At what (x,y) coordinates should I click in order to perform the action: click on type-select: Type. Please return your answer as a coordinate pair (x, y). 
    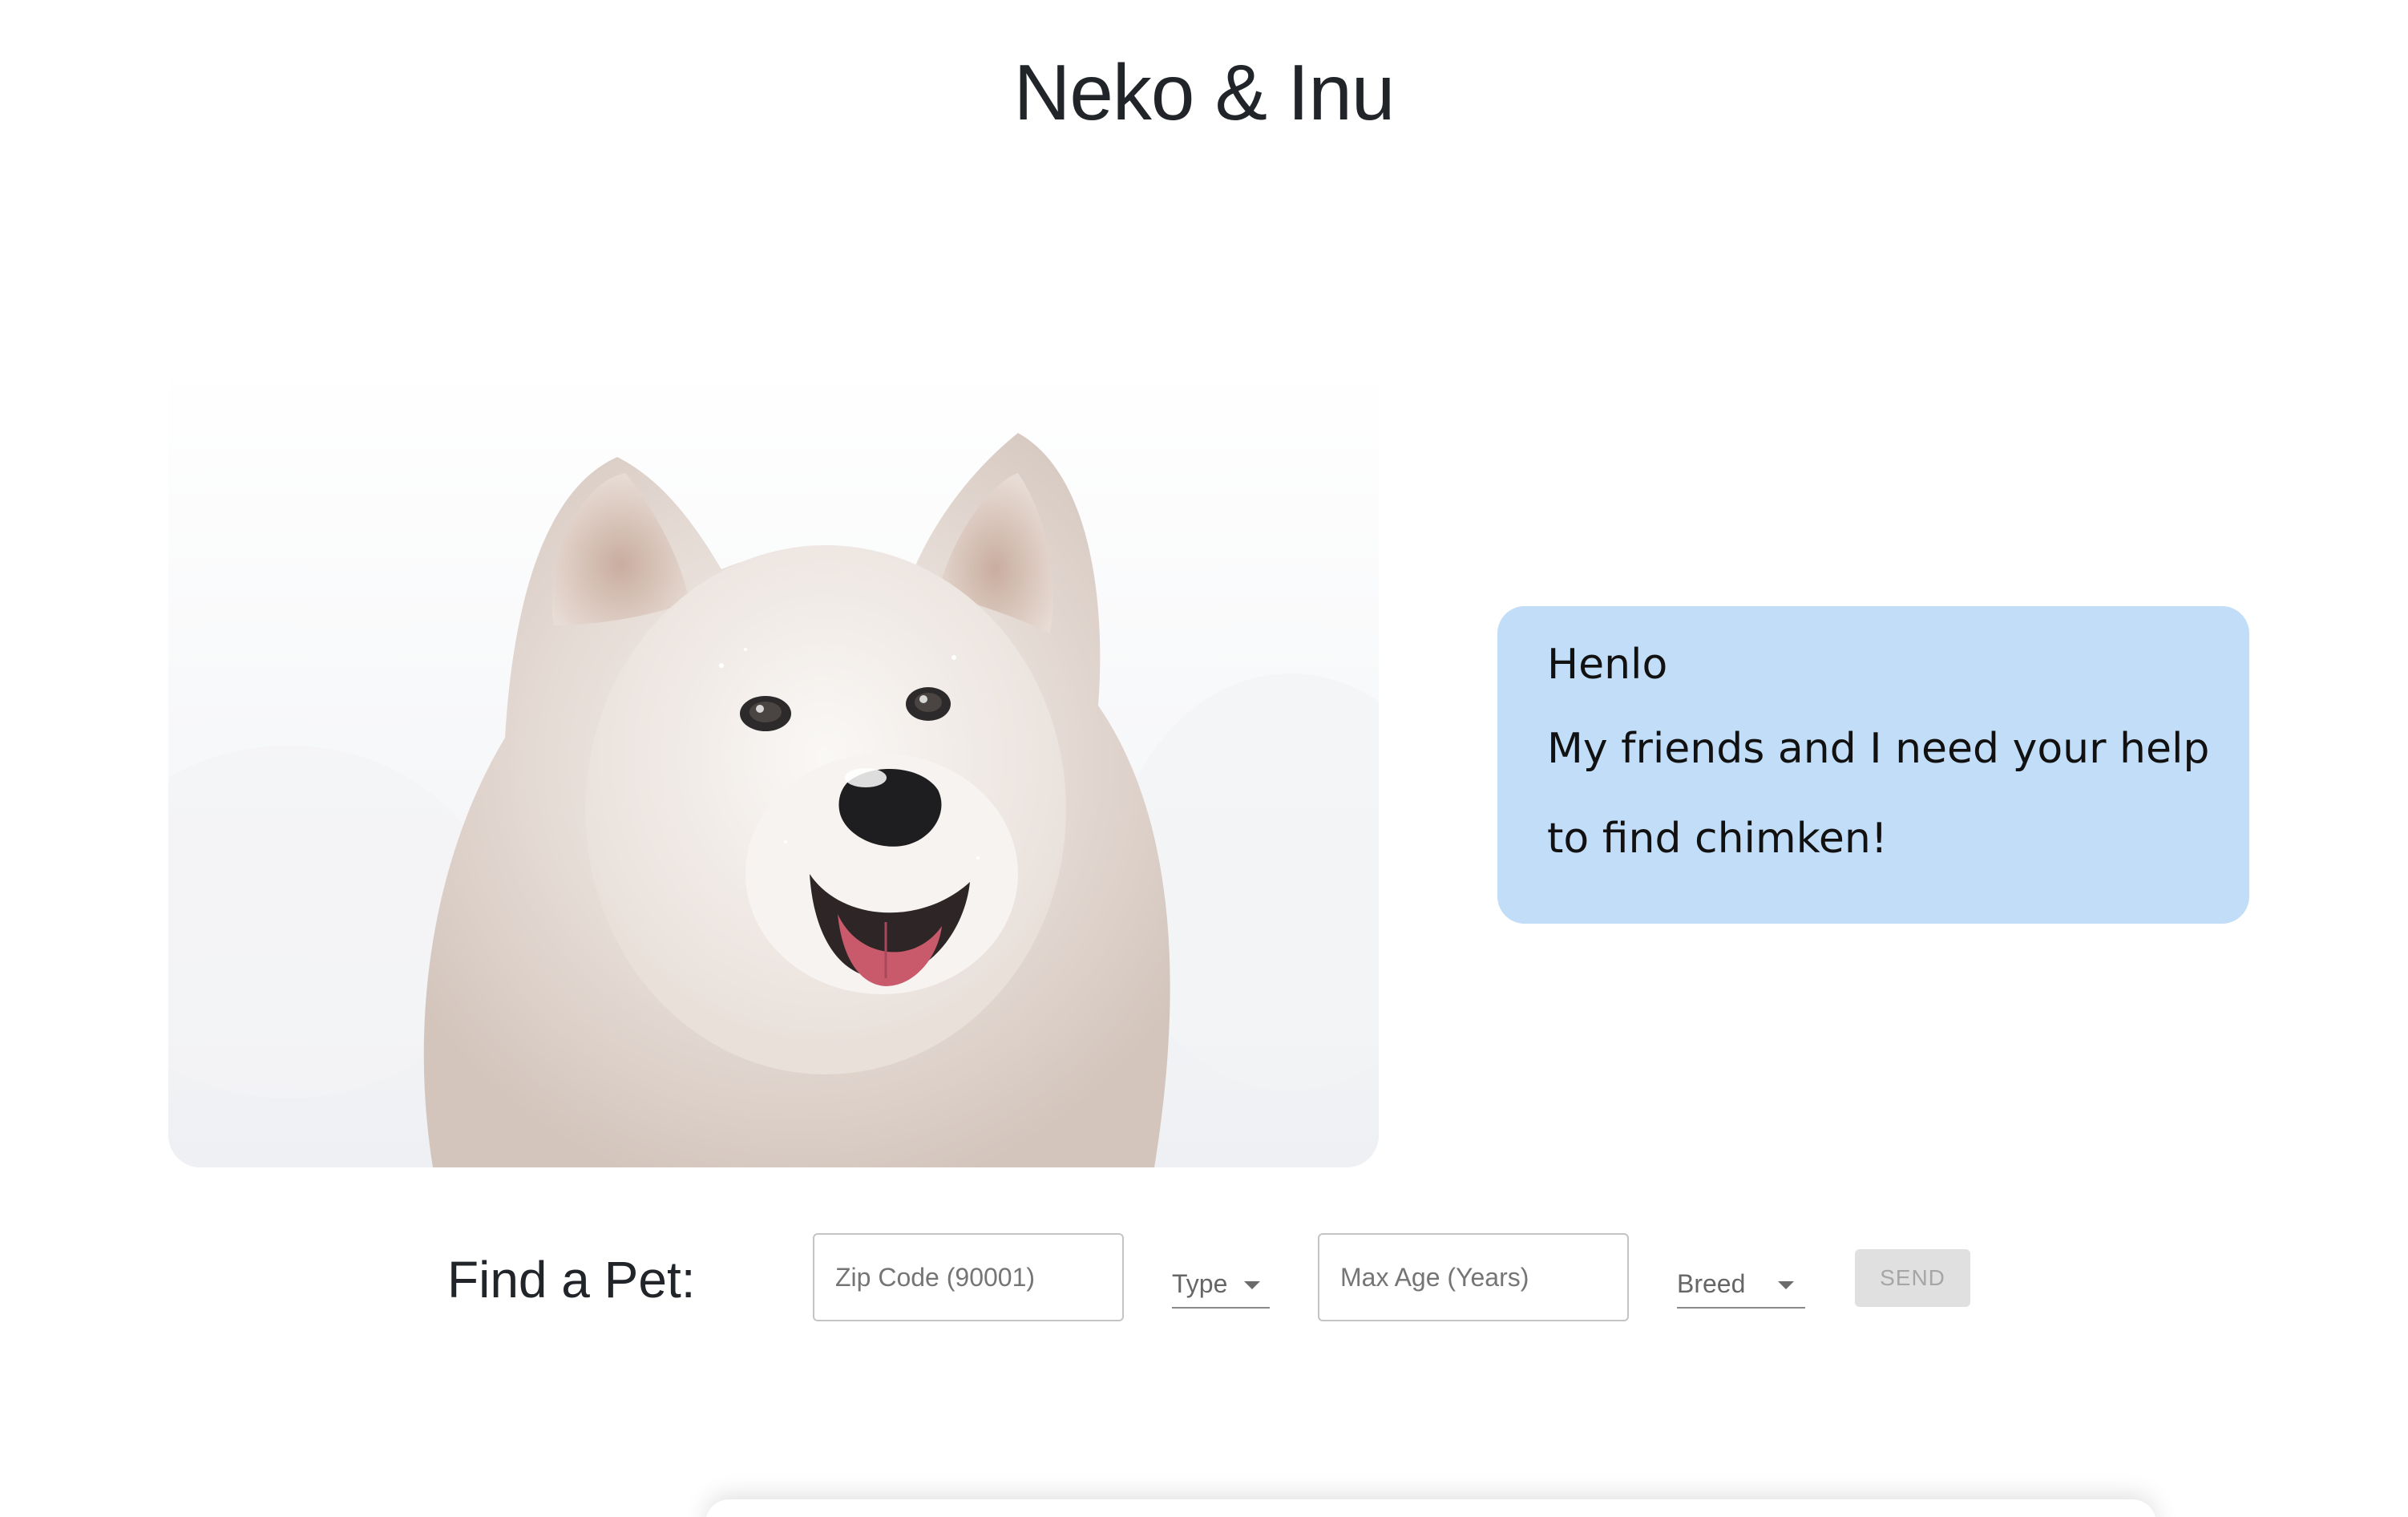
    Looking at the image, I should click on (1221, 1284).